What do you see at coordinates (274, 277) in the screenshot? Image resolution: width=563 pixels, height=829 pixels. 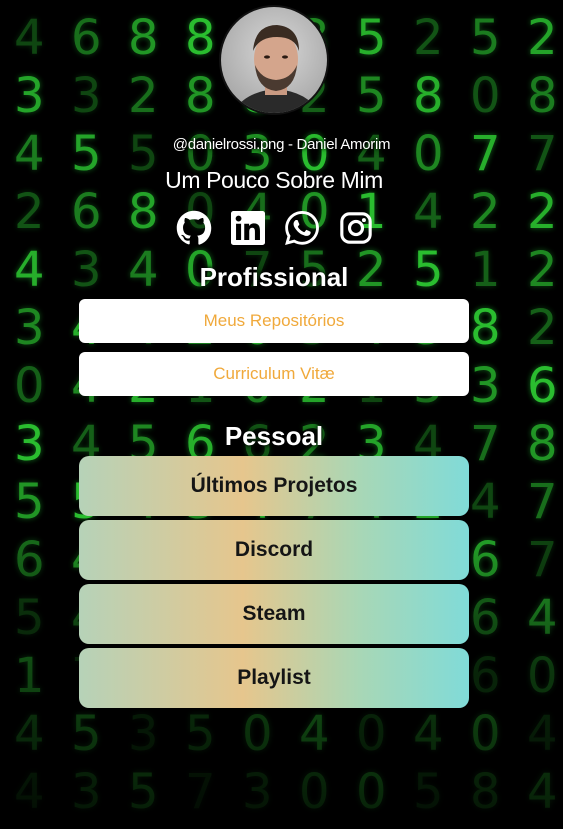 I see `professional-section-title: Profissional` at bounding box center [274, 277].